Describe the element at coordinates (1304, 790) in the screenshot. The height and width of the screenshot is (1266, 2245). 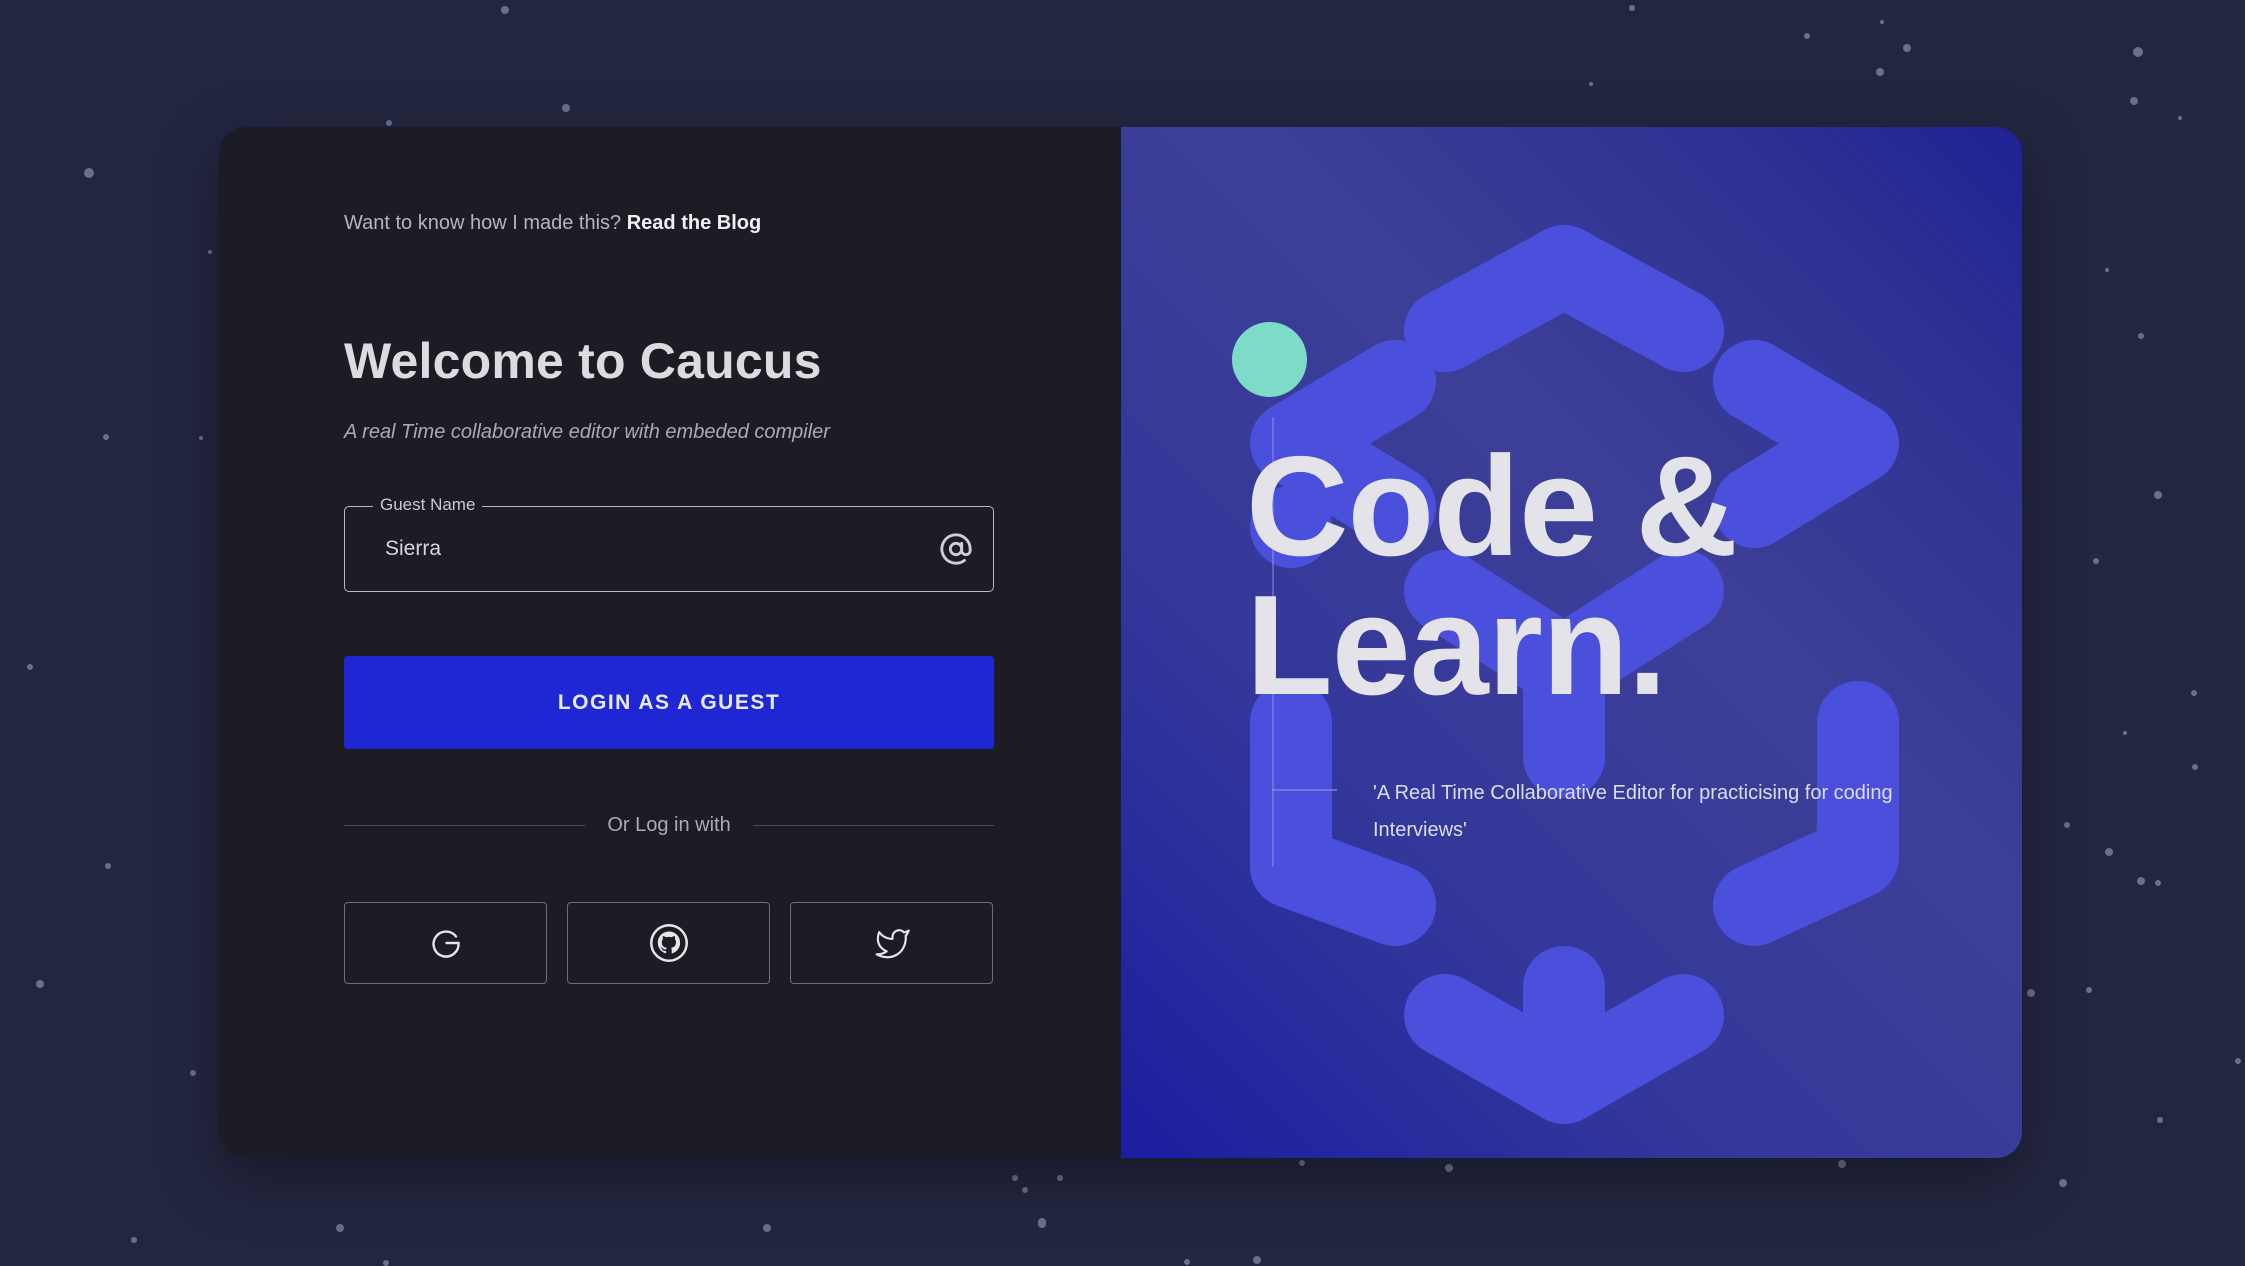
I see `decorative-horizontal-line` at that location.